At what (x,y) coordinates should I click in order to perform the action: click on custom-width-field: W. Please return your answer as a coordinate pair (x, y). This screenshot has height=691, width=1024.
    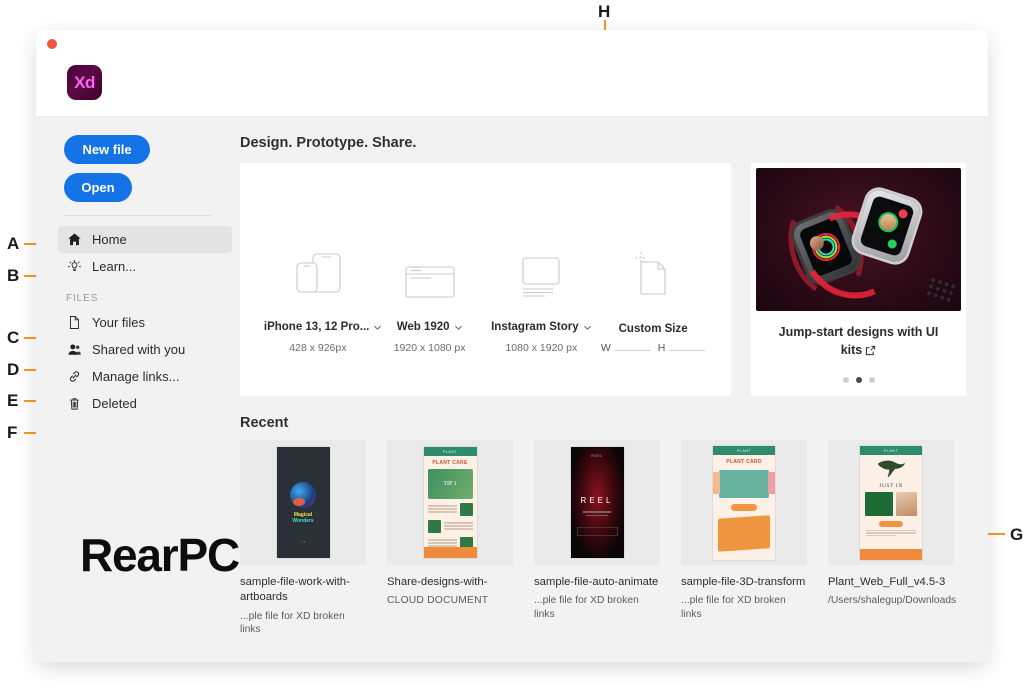
    Looking at the image, I should click on (626, 348).